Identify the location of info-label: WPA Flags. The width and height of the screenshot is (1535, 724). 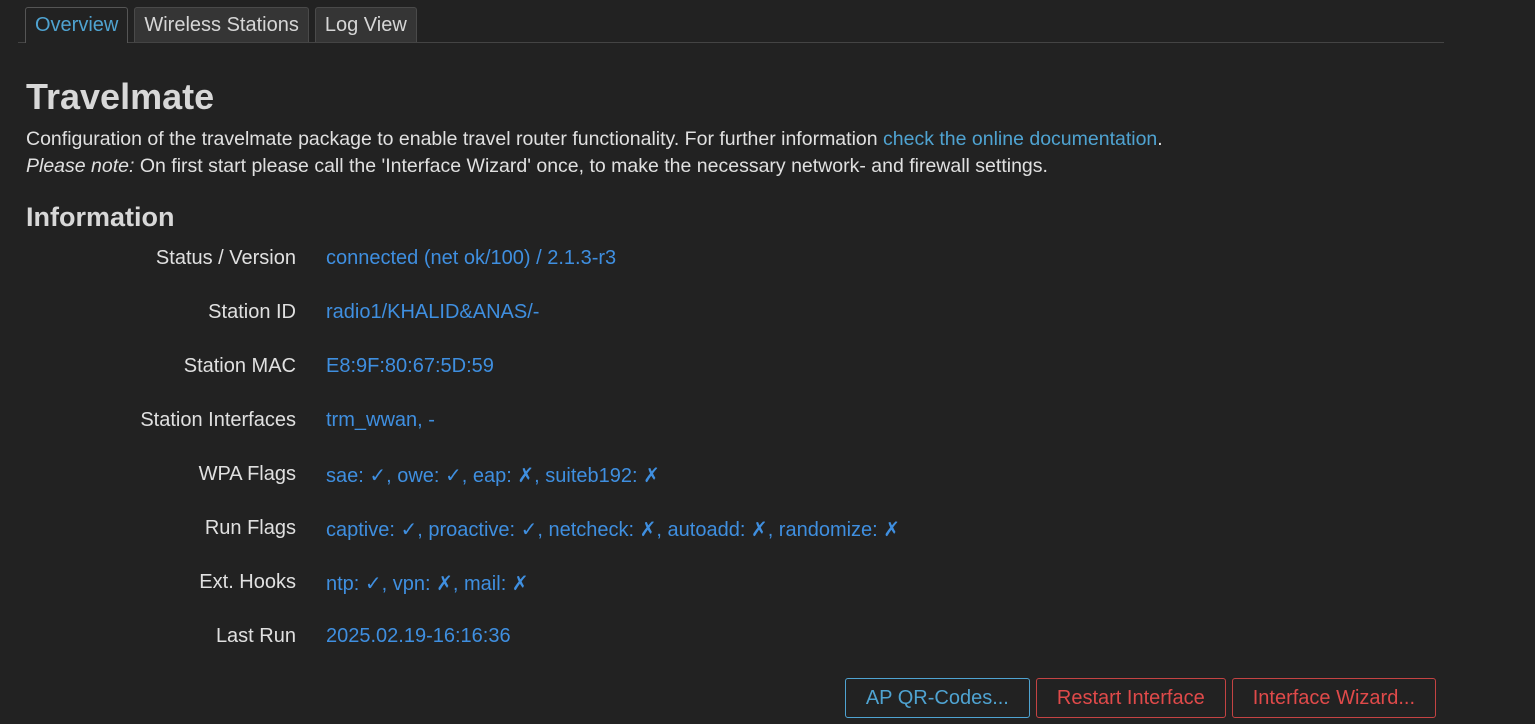
(247, 474).